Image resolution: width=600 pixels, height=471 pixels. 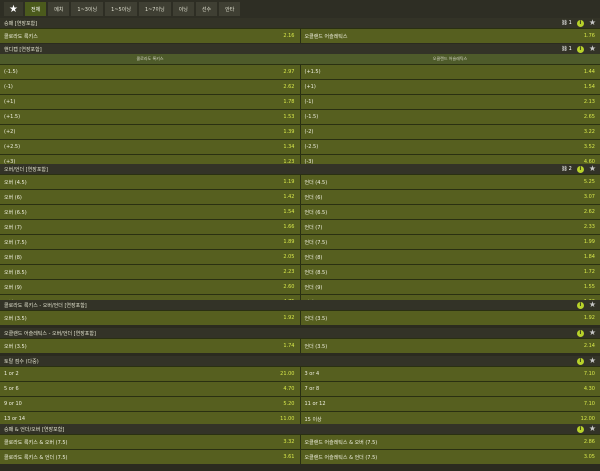 What do you see at coordinates (449, 272) in the screenshot?
I see `odds-button: 언더 (8.5) 1.72` at bounding box center [449, 272].